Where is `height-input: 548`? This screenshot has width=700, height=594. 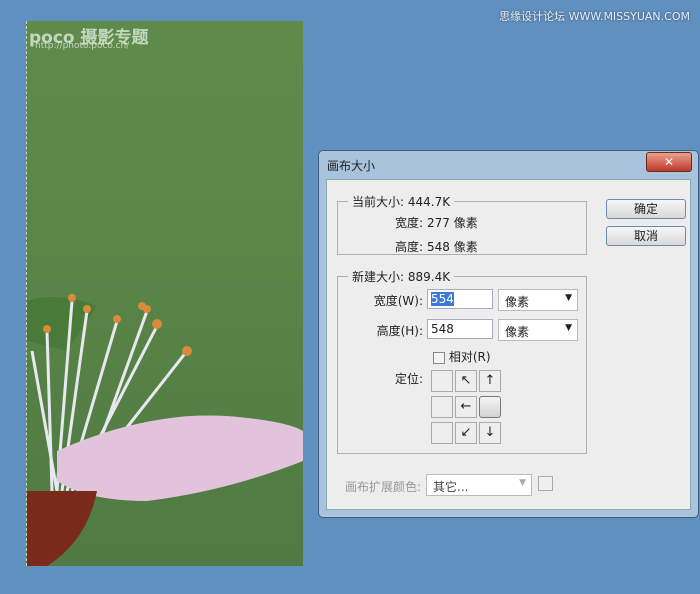
height-input: 548 is located at coordinates (460, 329).